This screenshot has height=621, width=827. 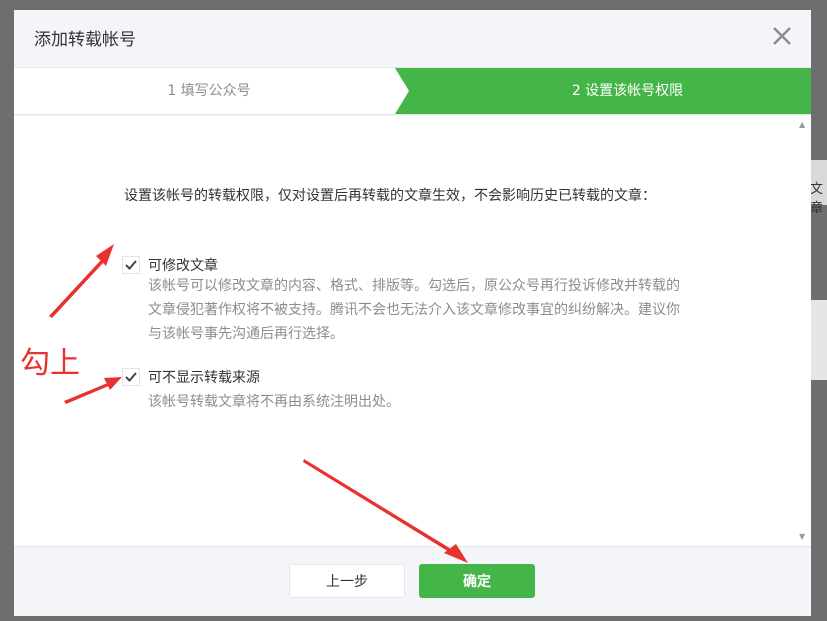 What do you see at coordinates (412, 581) in the screenshot?
I see `dialog-footer: 上一步 确定` at bounding box center [412, 581].